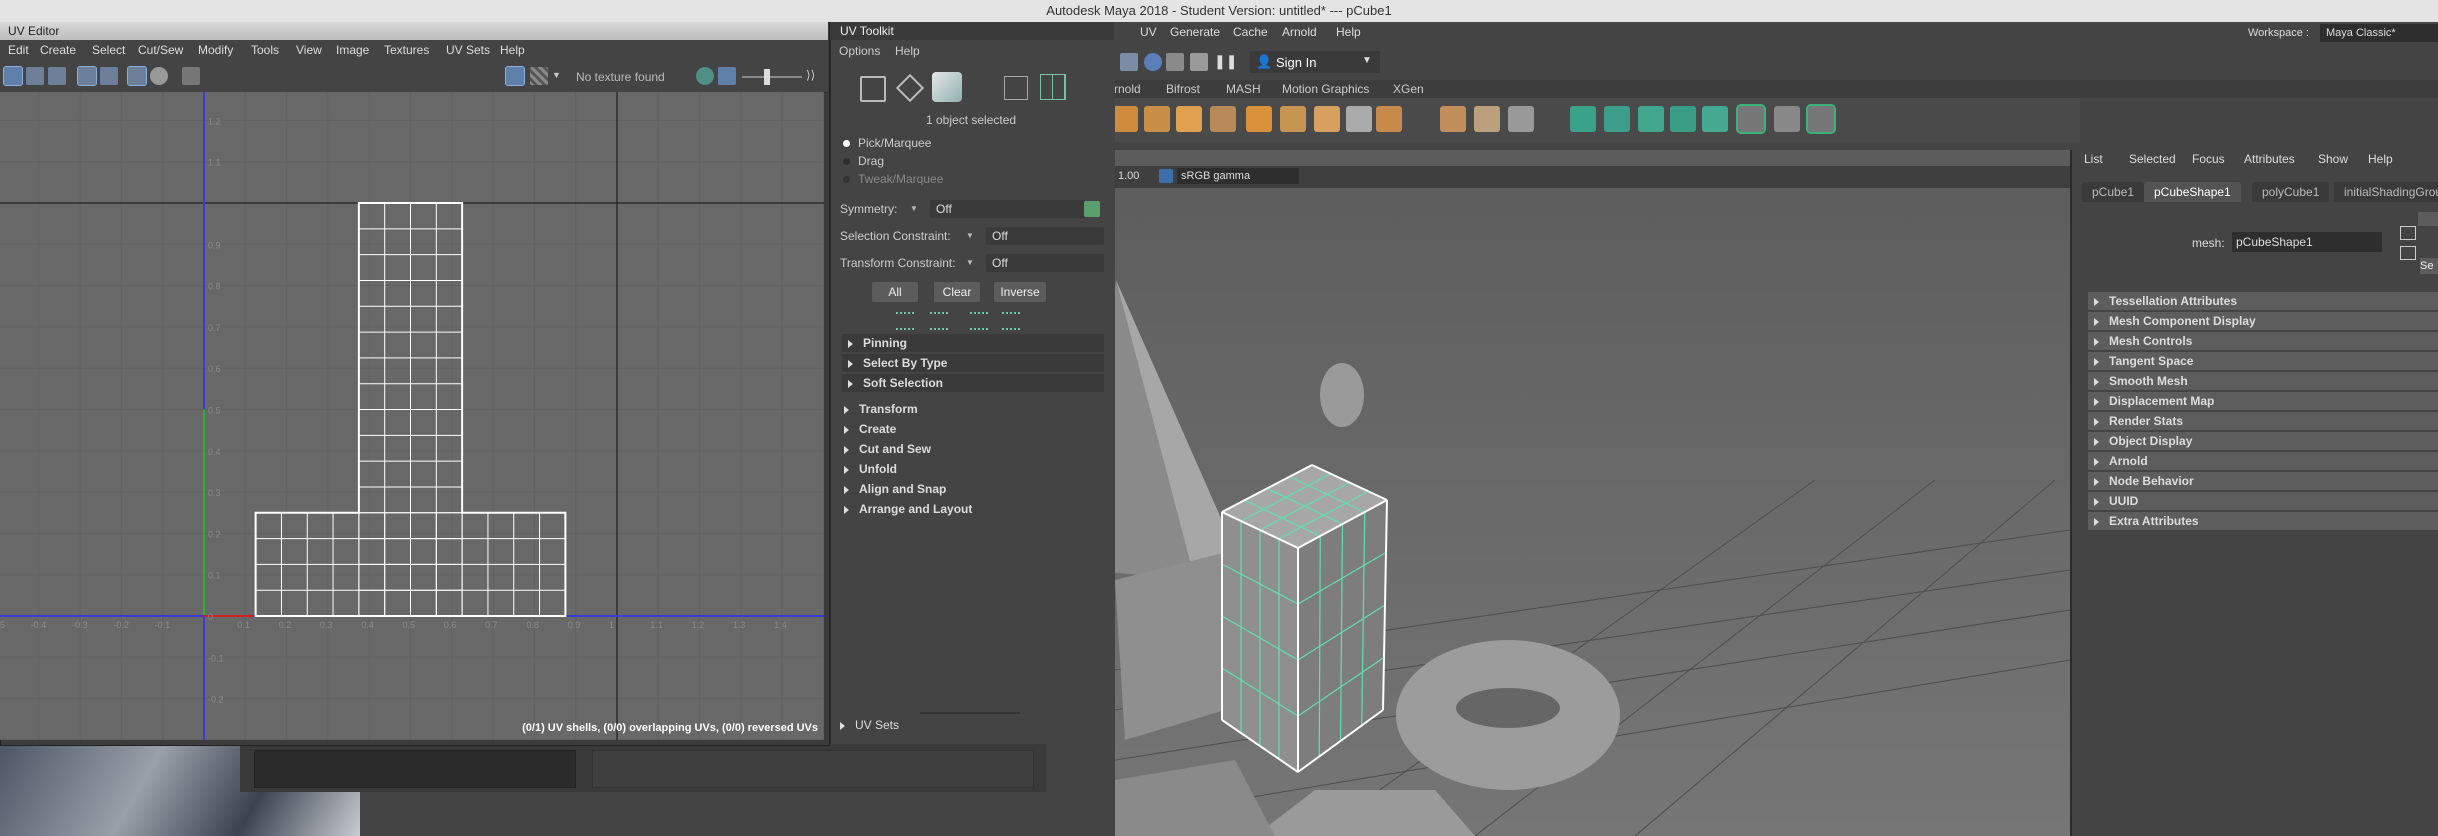 Image resolution: width=2438 pixels, height=836 pixels. I want to click on section-tangent-space: Tangent Space, so click(2263, 361).